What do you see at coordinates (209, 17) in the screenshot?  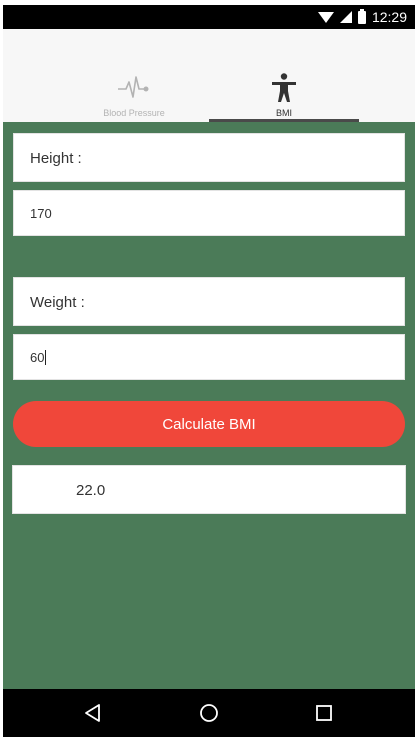 I see `status-bar: 12:29` at bounding box center [209, 17].